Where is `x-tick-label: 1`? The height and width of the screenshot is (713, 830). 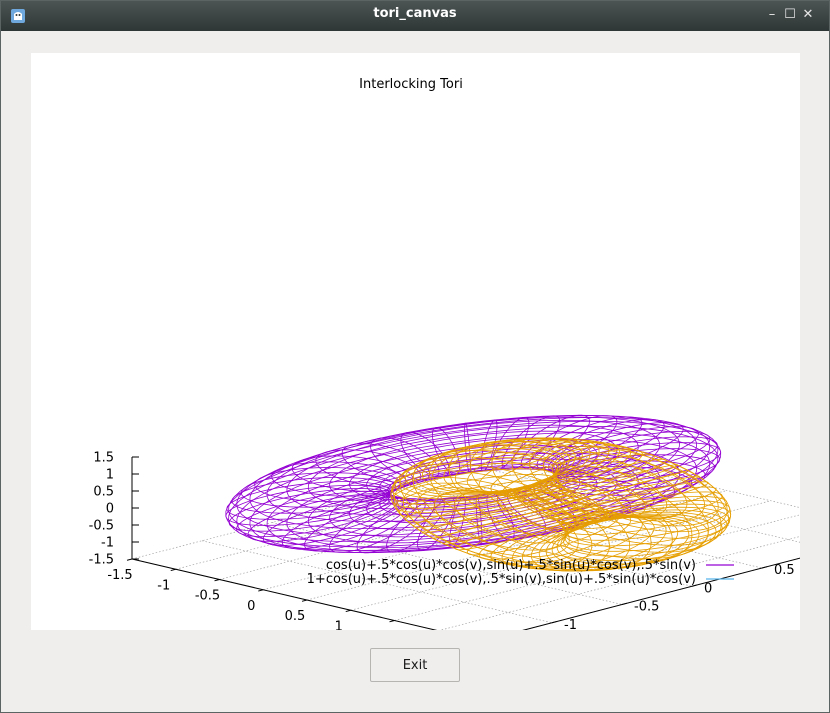
x-tick-label: 1 is located at coordinates (339, 624).